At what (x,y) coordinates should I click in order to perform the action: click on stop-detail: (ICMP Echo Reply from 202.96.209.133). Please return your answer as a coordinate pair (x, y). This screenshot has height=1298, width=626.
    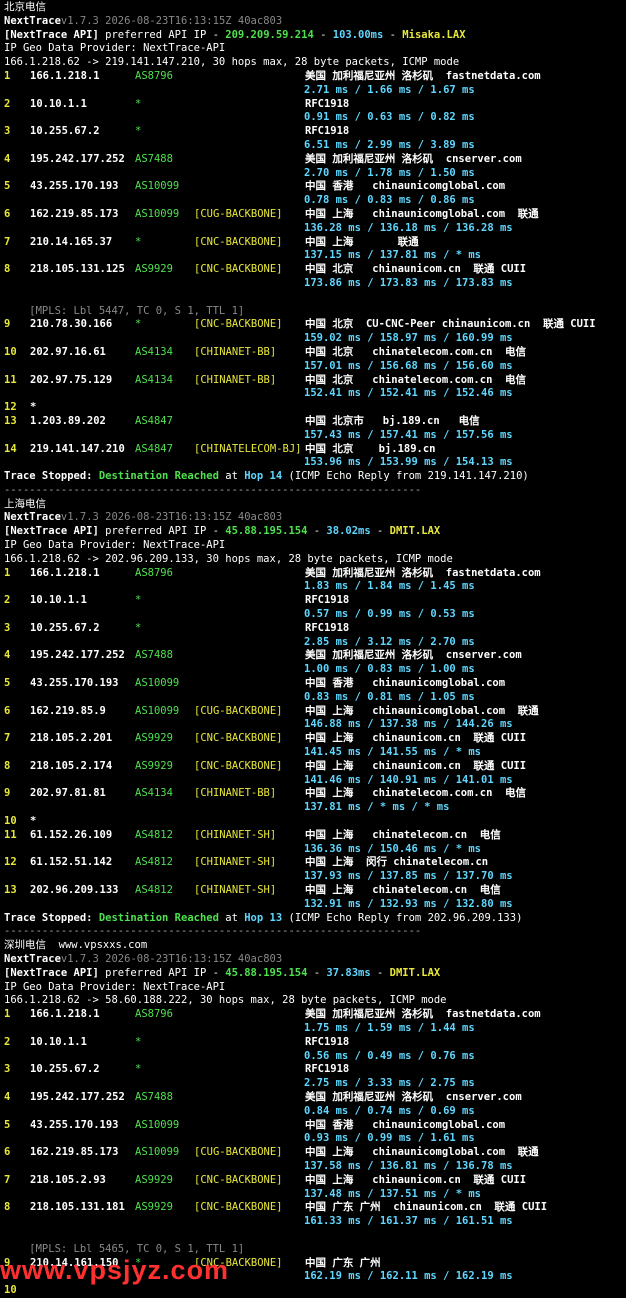
    Looking at the image, I should click on (402, 917).